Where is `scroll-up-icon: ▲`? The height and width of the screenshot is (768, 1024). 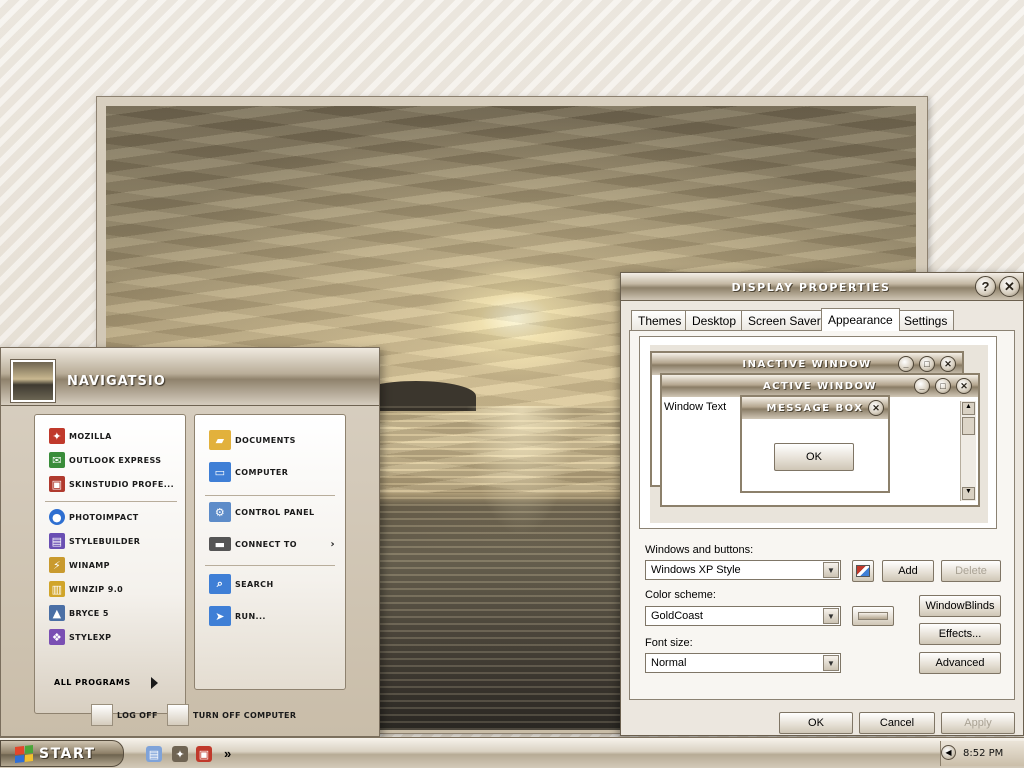 scroll-up-icon: ▲ is located at coordinates (968, 408).